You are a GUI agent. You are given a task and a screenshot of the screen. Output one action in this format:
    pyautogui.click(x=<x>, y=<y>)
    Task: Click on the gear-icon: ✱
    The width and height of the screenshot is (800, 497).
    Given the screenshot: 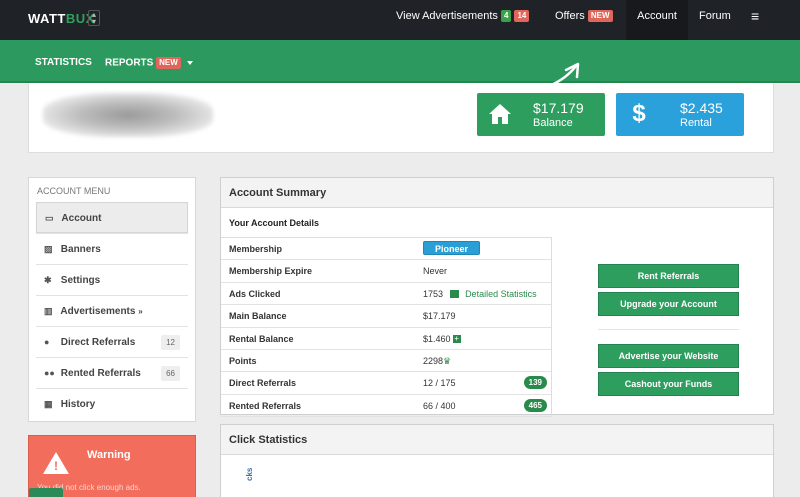 What is the action you would take?
    pyautogui.click(x=48, y=280)
    